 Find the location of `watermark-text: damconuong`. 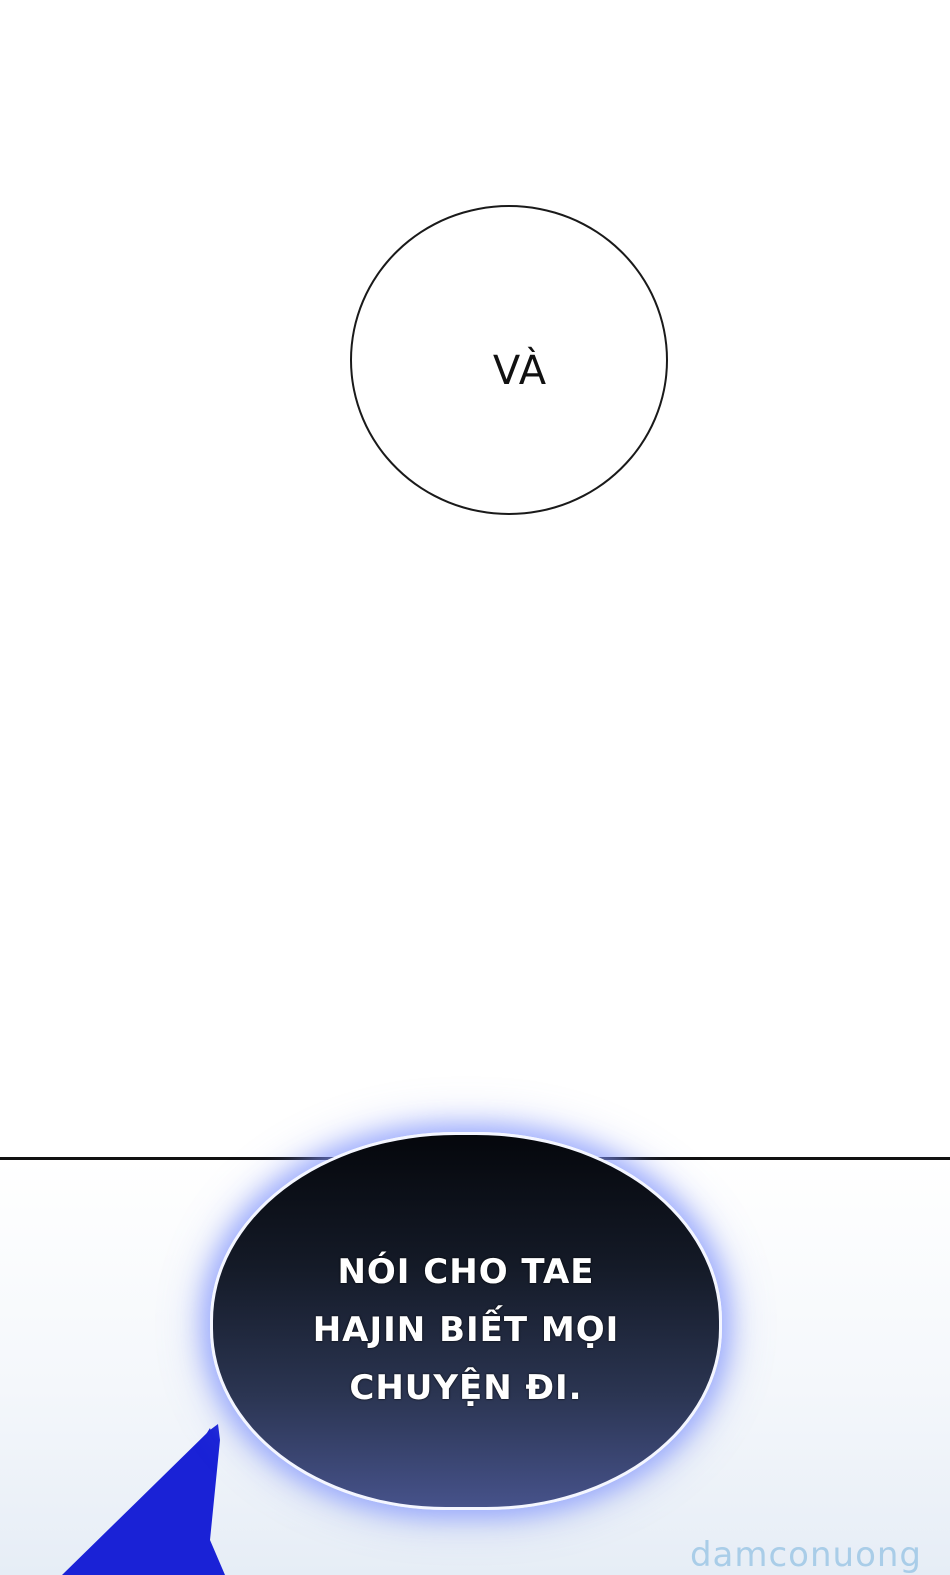

watermark-text: damconuong is located at coordinates (805, 1555).